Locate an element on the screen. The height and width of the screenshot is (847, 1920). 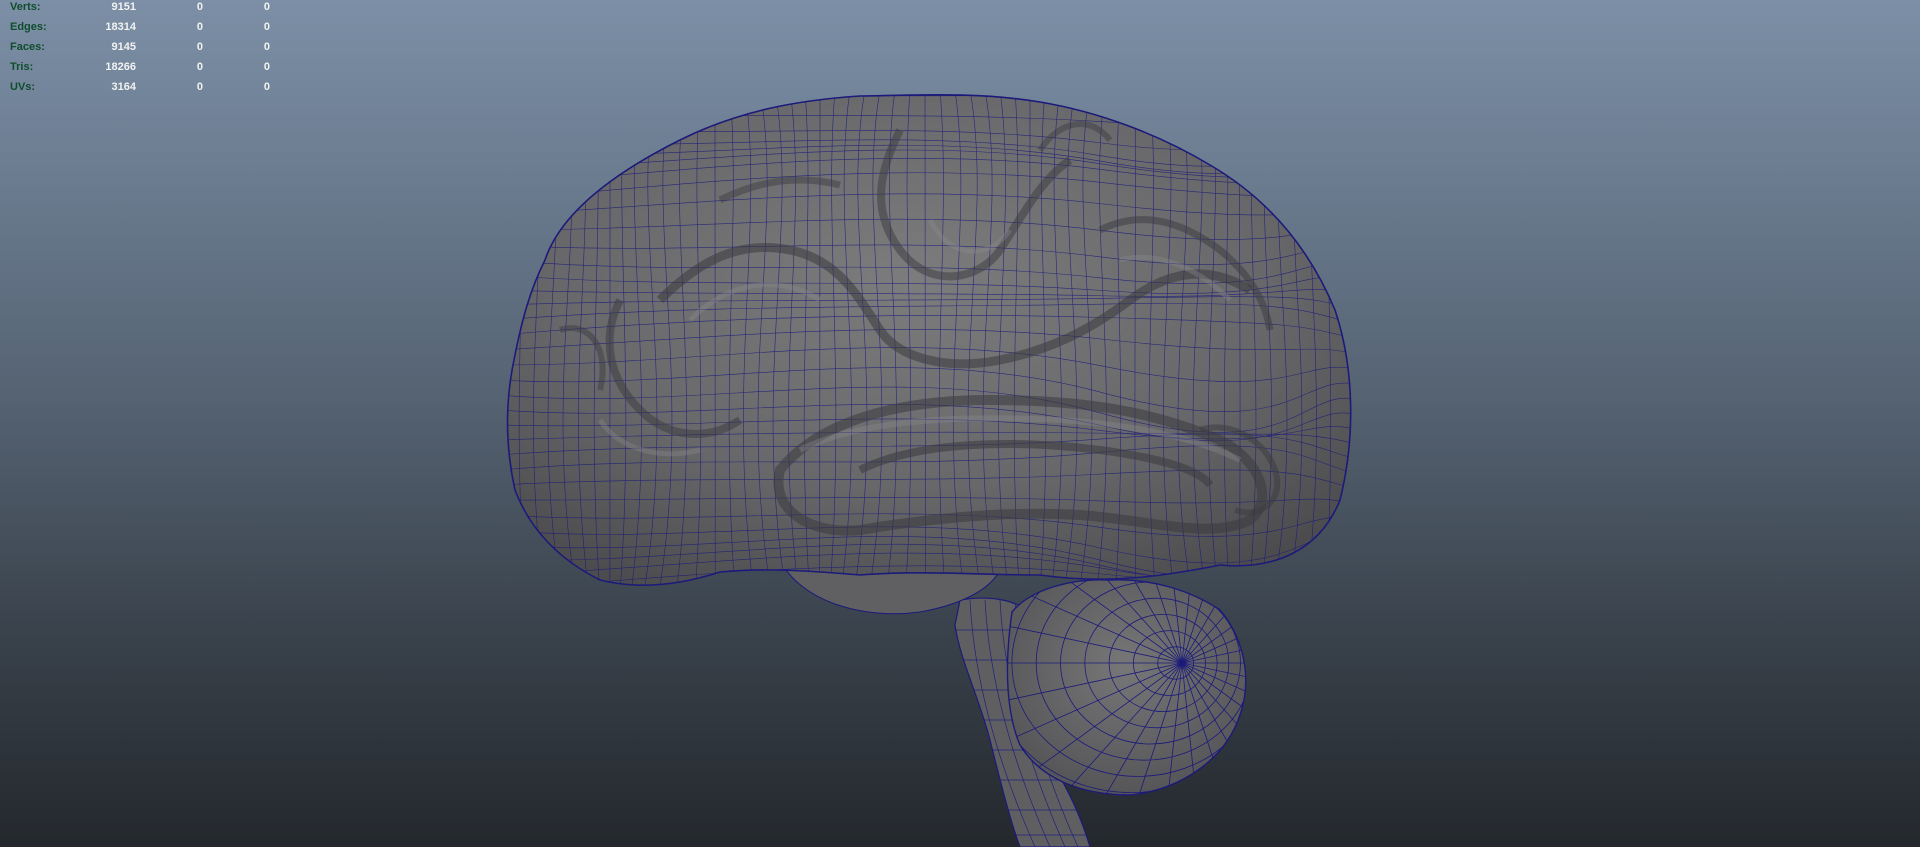
hud-row-edges: Edges: 18314 0 0 is located at coordinates (140, 27).